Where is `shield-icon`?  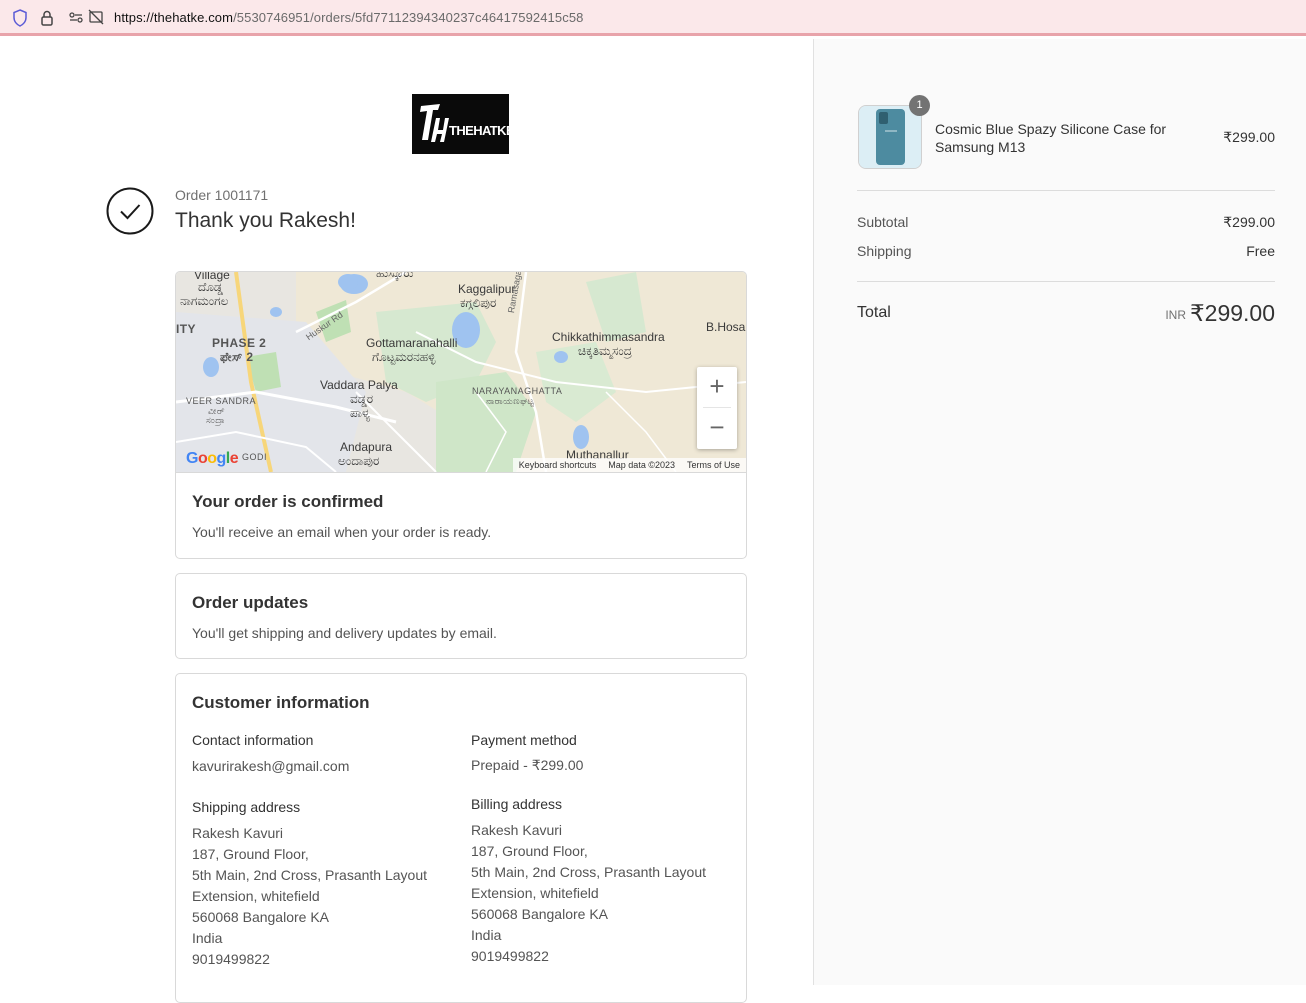 shield-icon is located at coordinates (20, 18).